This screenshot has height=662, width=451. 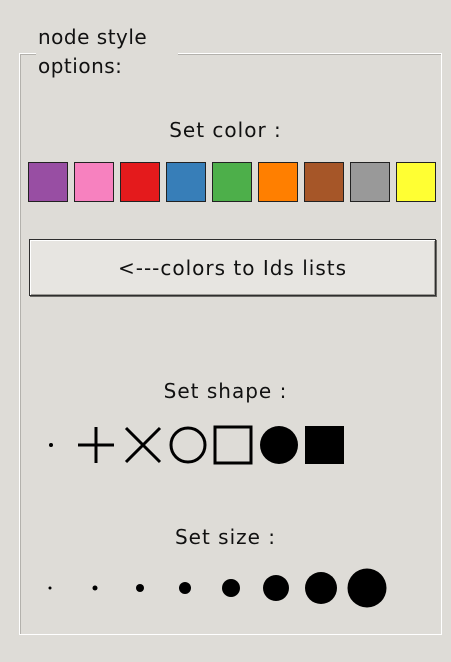 I want to click on color-swatch-orange, so click(x=278, y=182).